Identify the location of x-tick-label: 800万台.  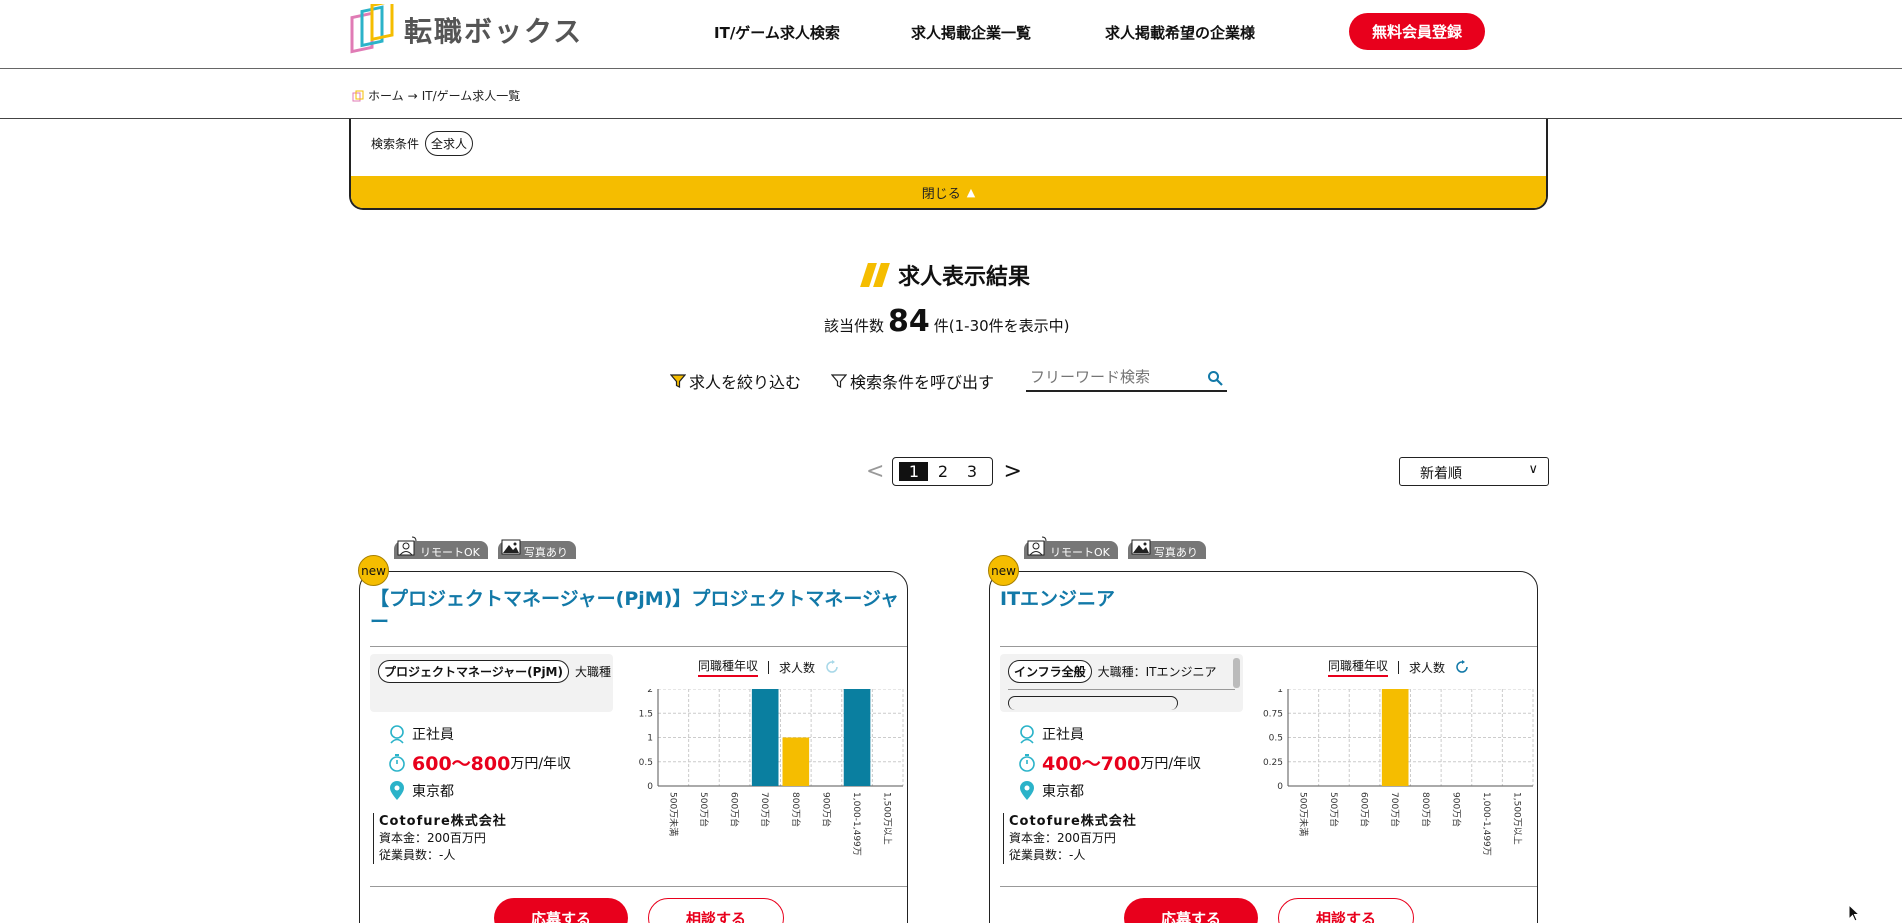
(796, 809).